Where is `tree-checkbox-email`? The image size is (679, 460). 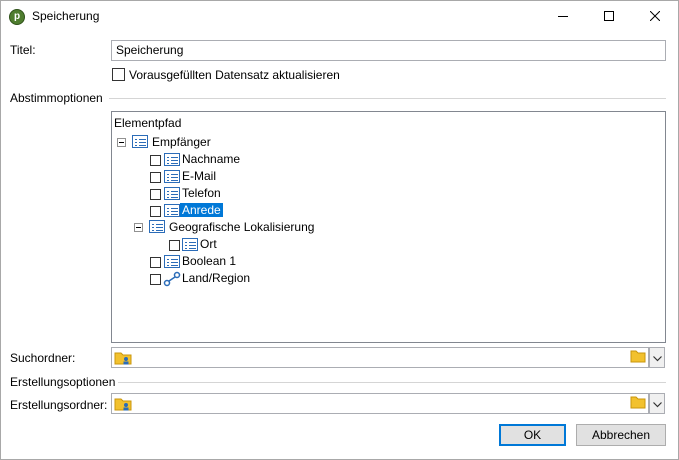
tree-checkbox-email is located at coordinates (155, 177).